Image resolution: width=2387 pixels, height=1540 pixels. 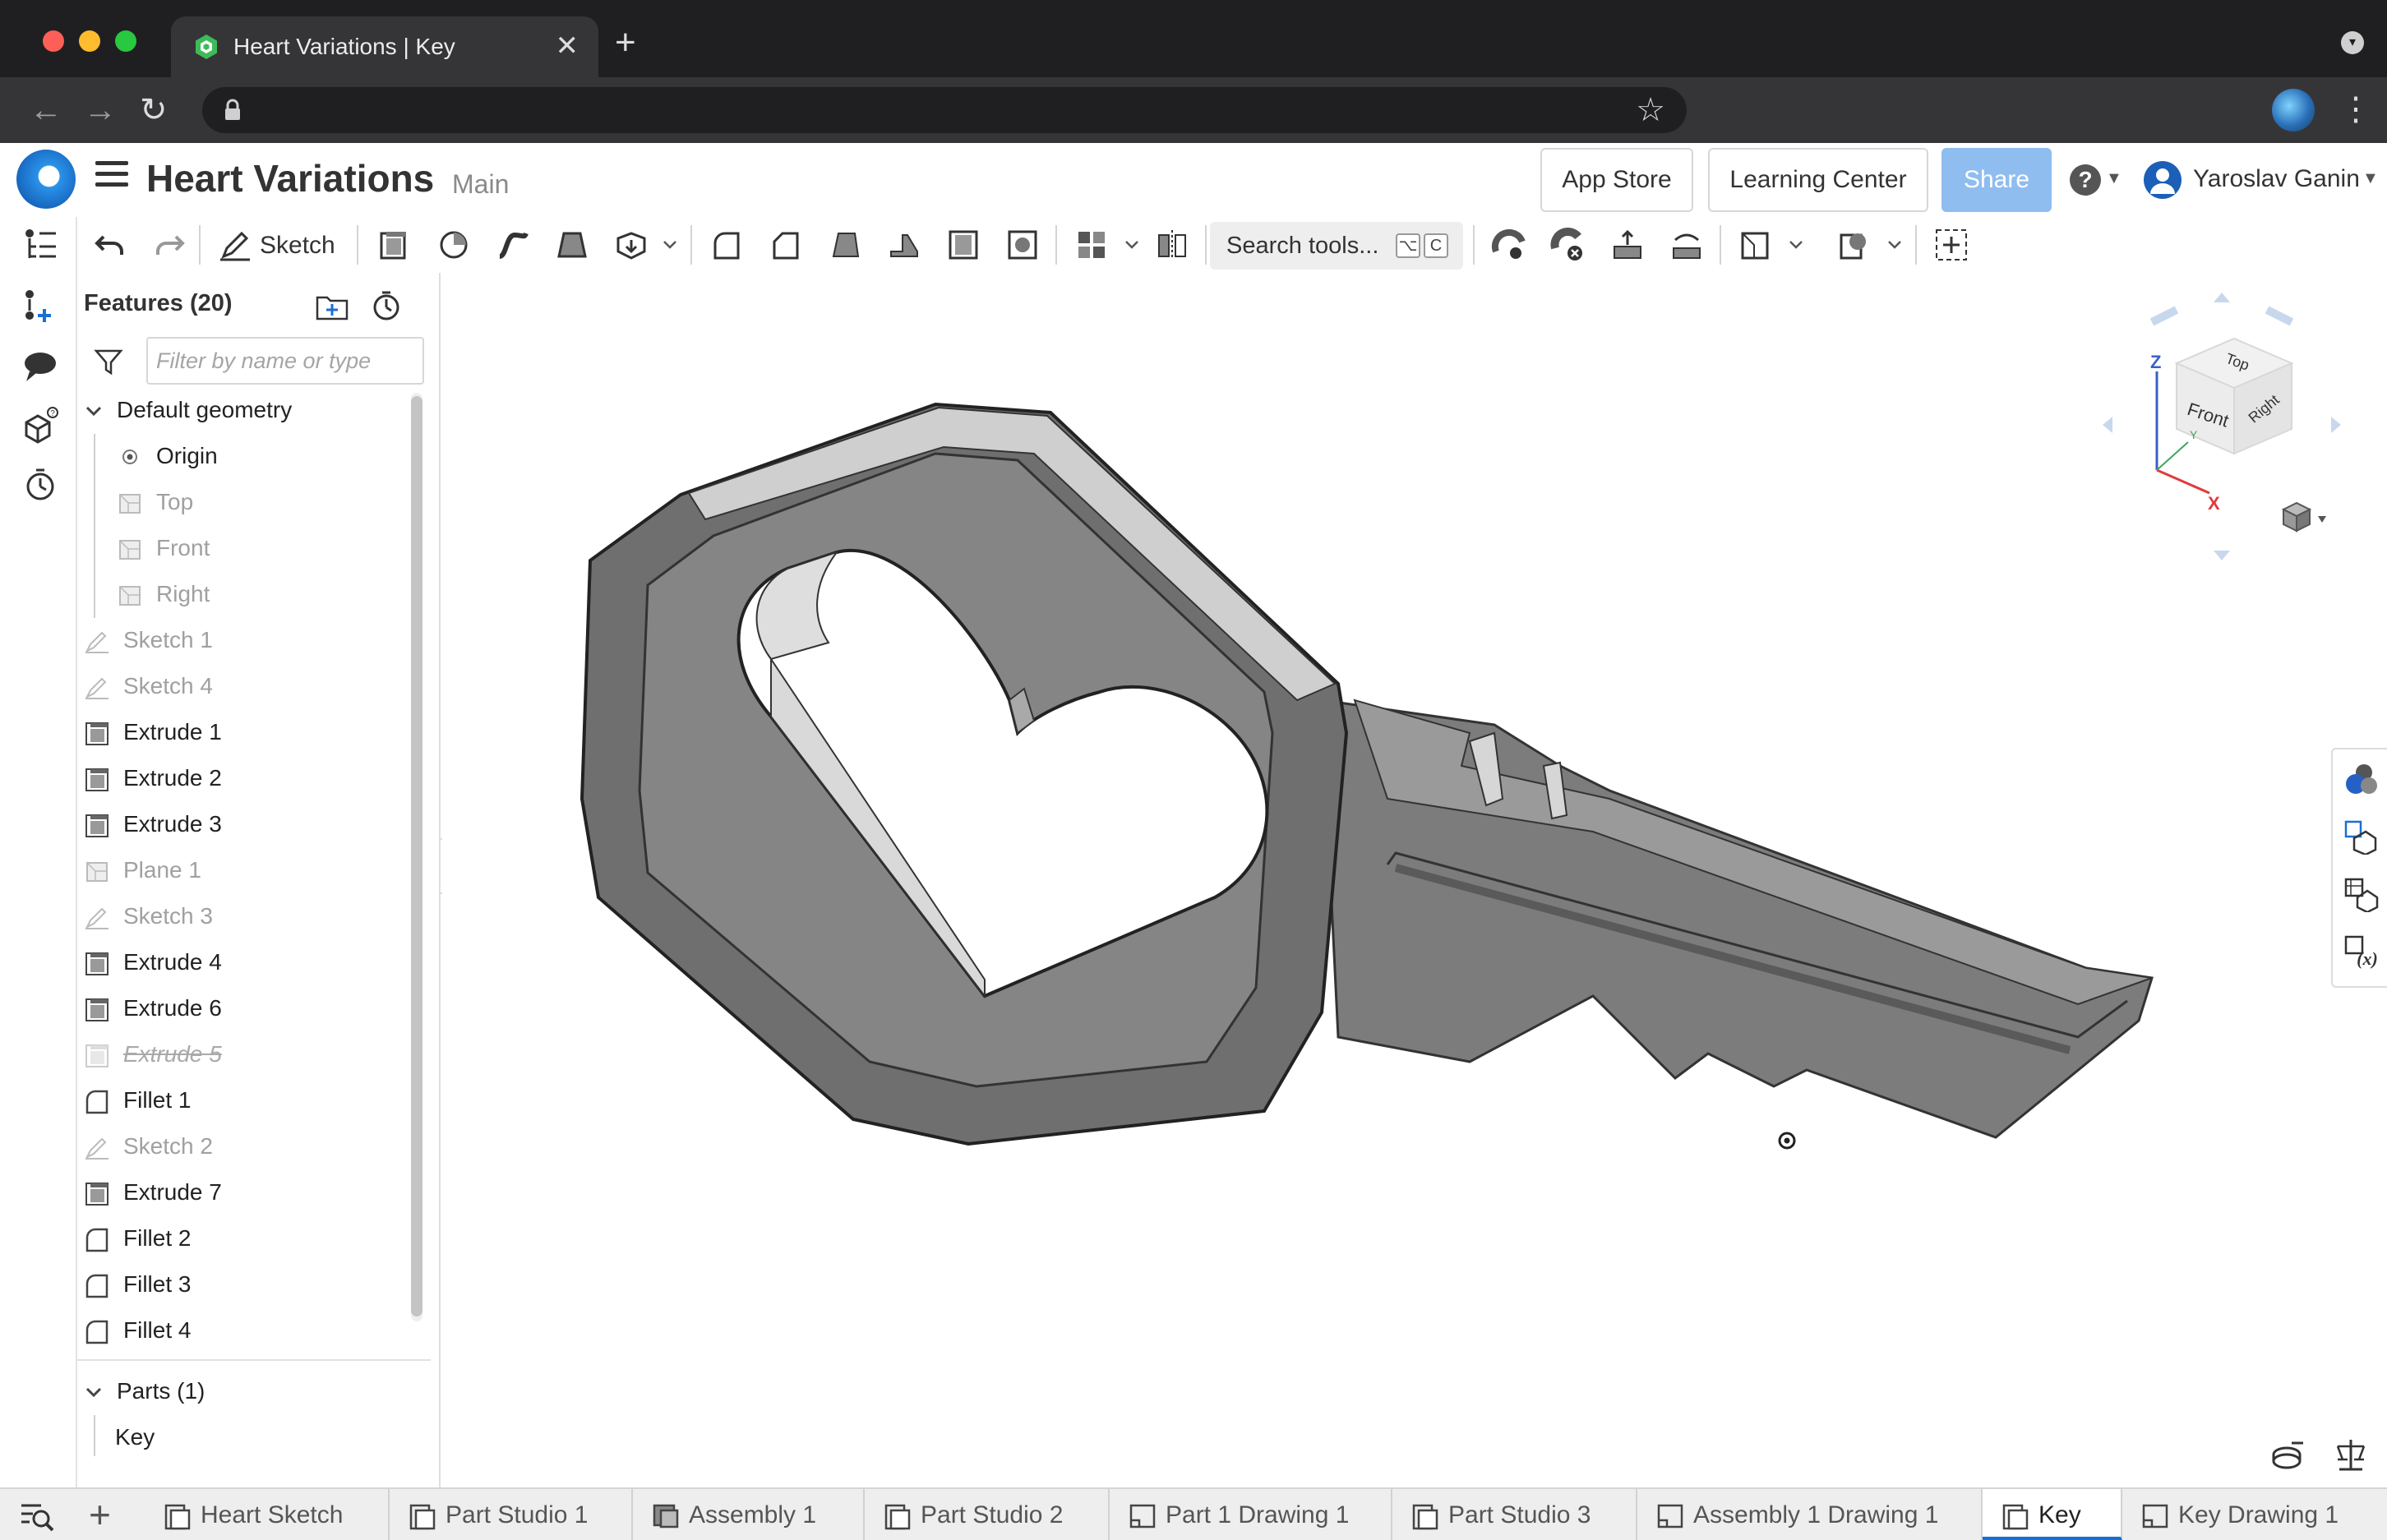 What do you see at coordinates (38, 1517) in the screenshot?
I see `tab-search-icon` at bounding box center [38, 1517].